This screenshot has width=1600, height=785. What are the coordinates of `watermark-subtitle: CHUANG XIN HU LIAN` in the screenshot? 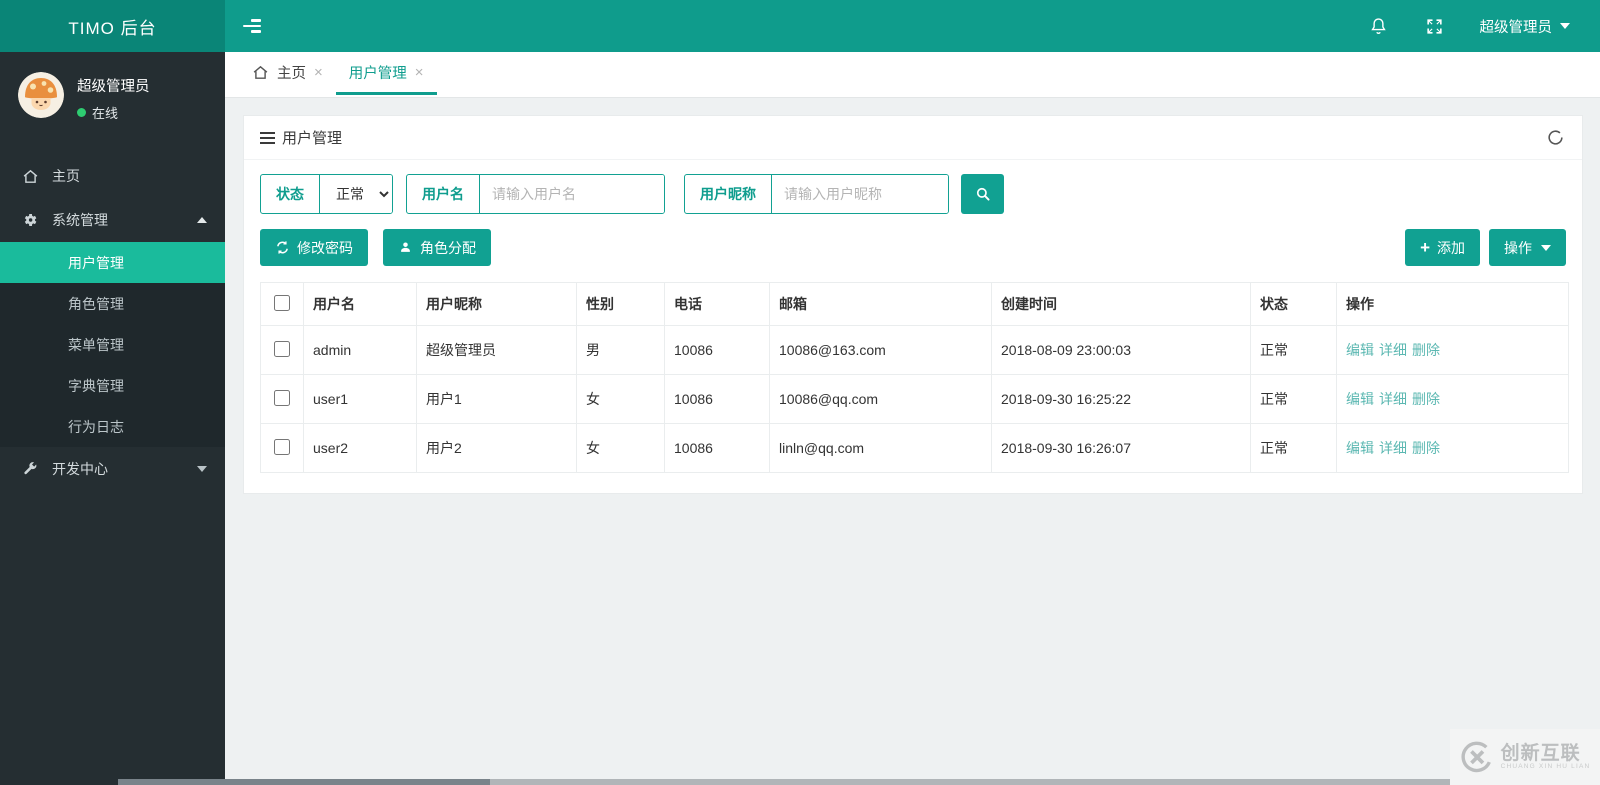 It's located at (1545, 767).